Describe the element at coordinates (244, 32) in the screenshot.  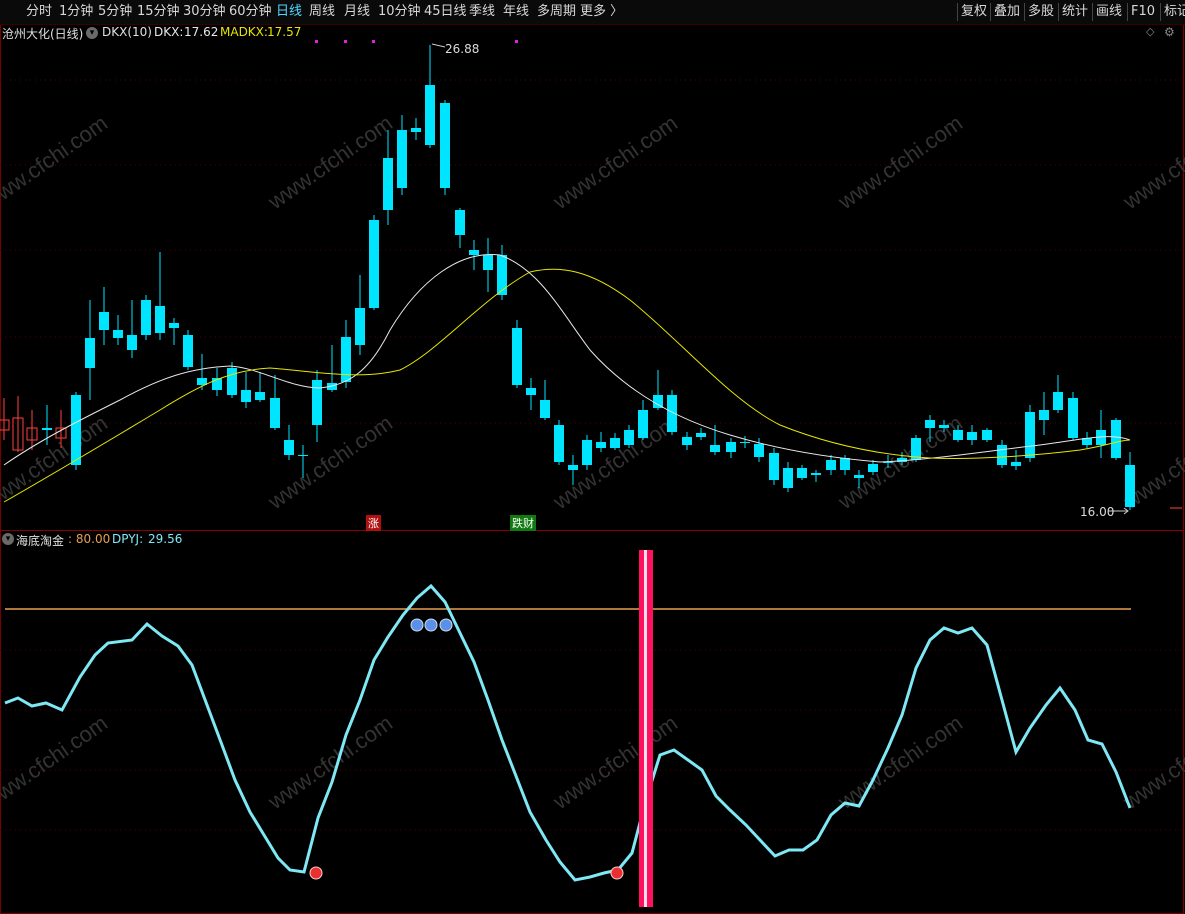
I see `madkx-label: MADKX:` at that location.